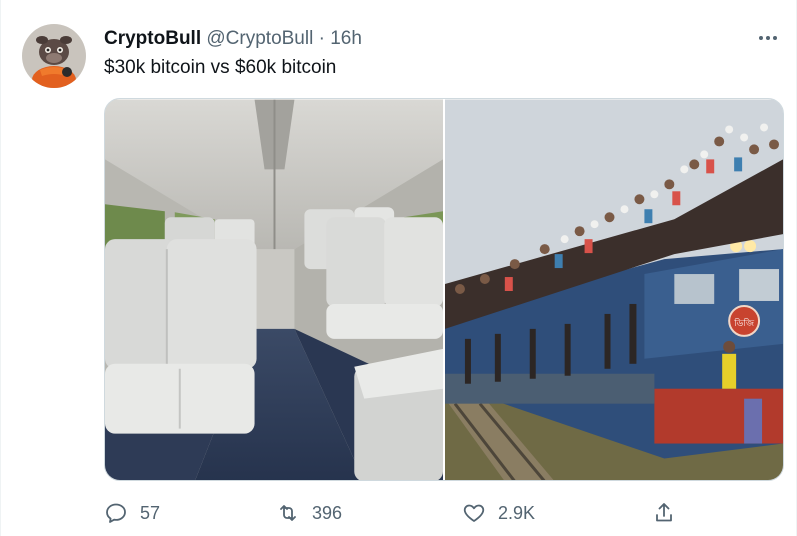 This screenshot has height=536, width=797. I want to click on share-button, so click(664, 513).